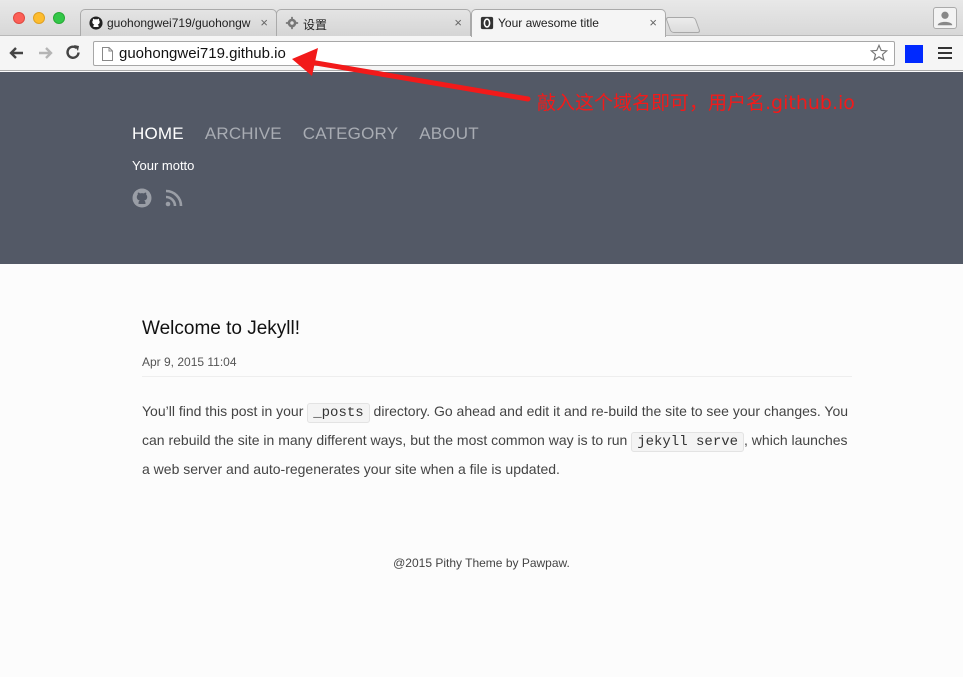 The height and width of the screenshot is (677, 963). Describe the element at coordinates (17, 53) in the screenshot. I see `back-icon` at that location.